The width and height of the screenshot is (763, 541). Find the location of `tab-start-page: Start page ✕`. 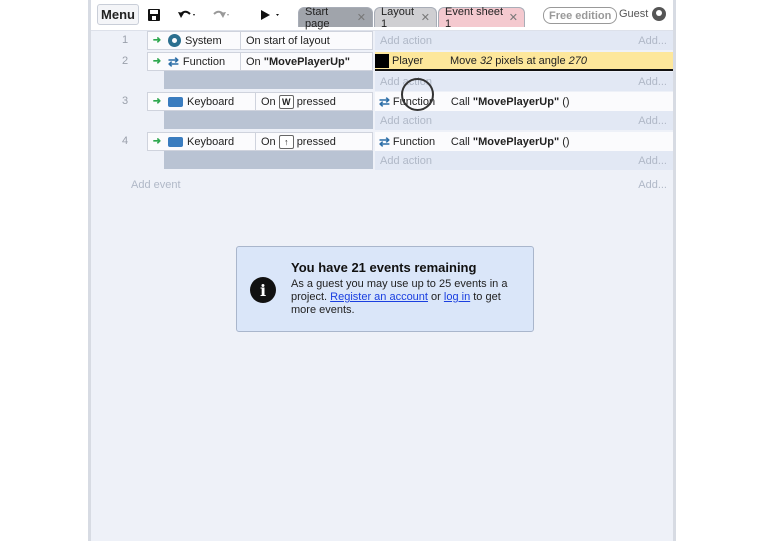

tab-start-page: Start page ✕ is located at coordinates (335, 17).